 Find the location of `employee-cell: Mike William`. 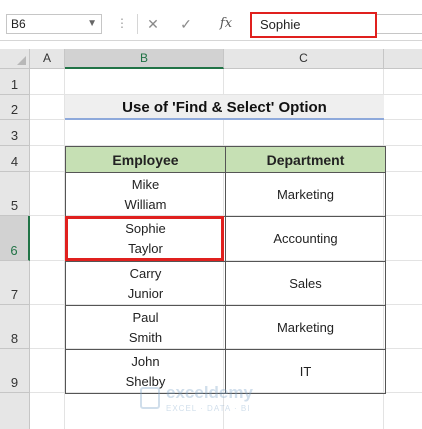

employee-cell: Mike William is located at coordinates (145, 194).